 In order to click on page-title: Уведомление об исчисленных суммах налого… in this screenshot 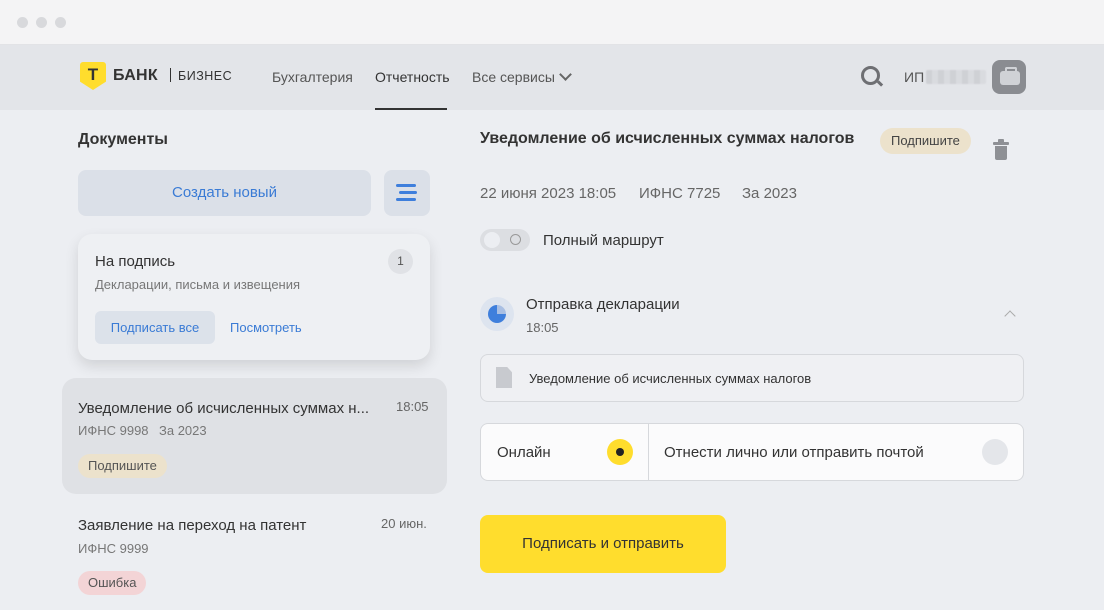, I will do `click(667, 138)`.